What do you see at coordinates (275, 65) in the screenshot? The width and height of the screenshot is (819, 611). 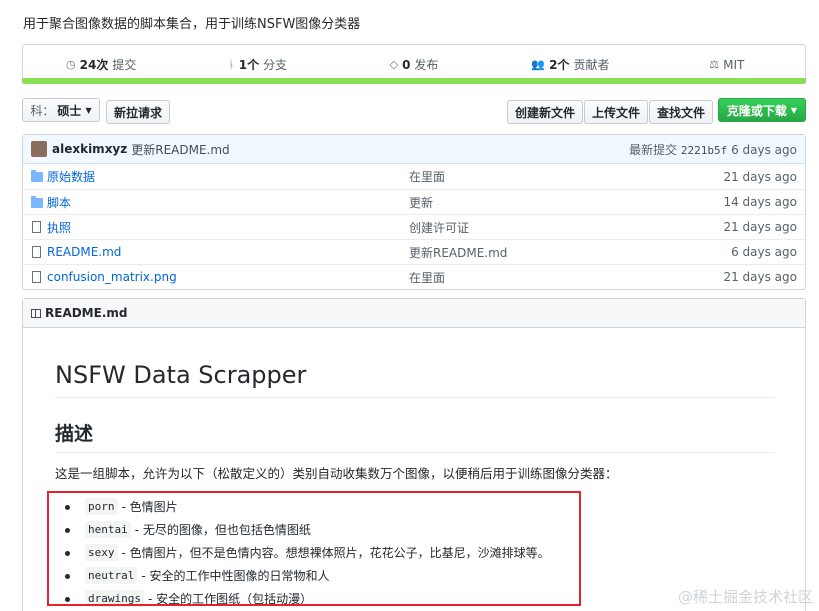 I see `branches-label: 分支` at bounding box center [275, 65].